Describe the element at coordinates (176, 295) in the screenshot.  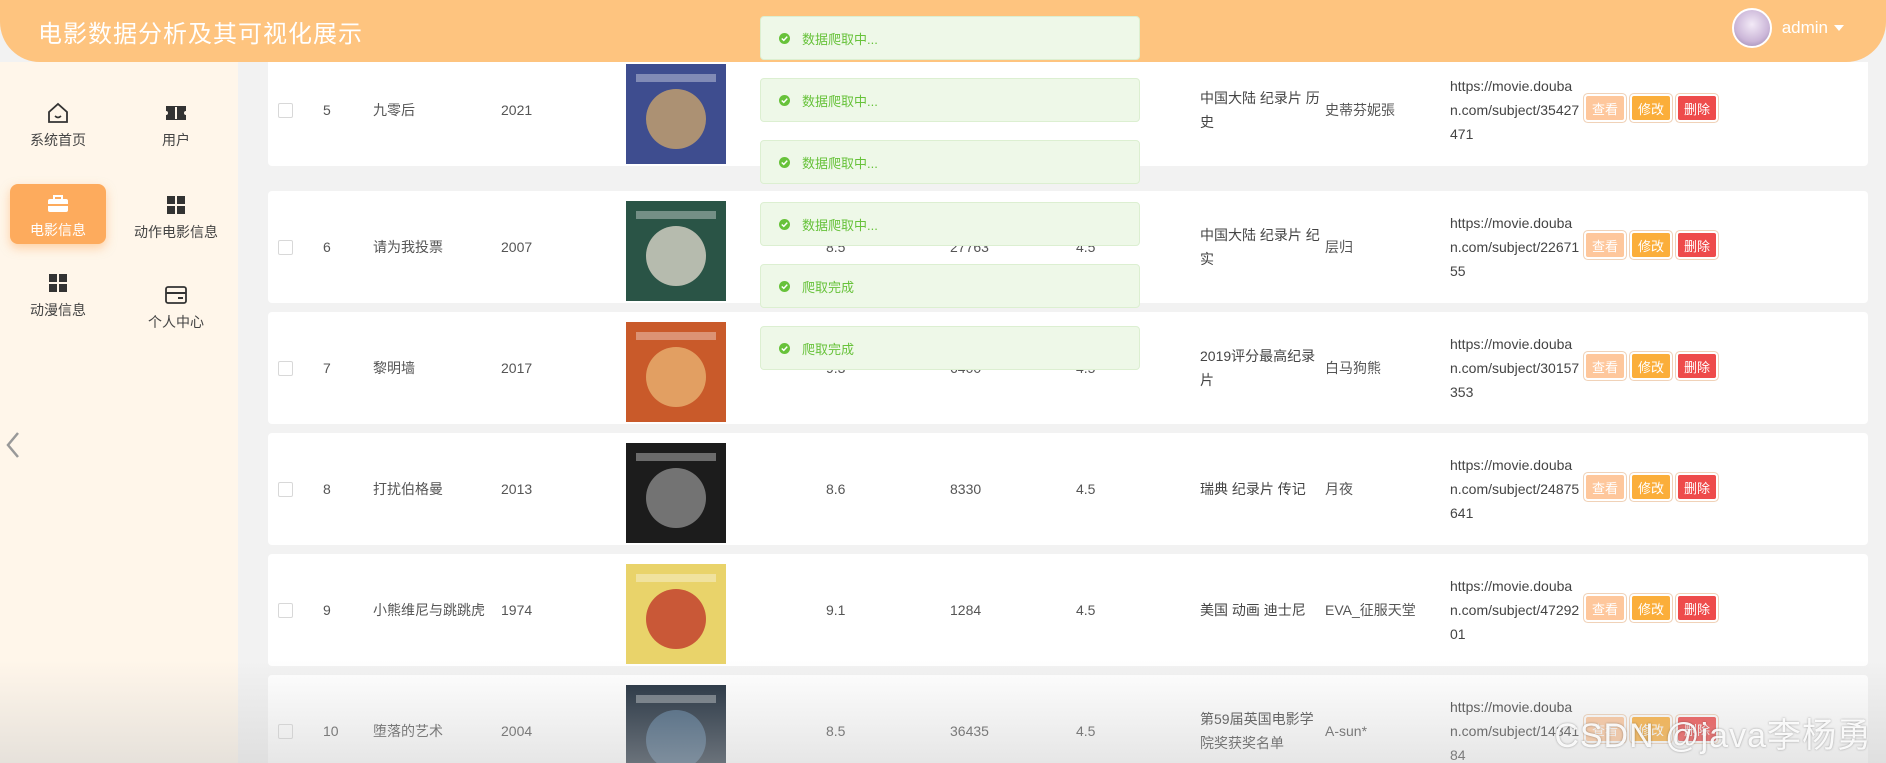
I see `card-icon` at that location.